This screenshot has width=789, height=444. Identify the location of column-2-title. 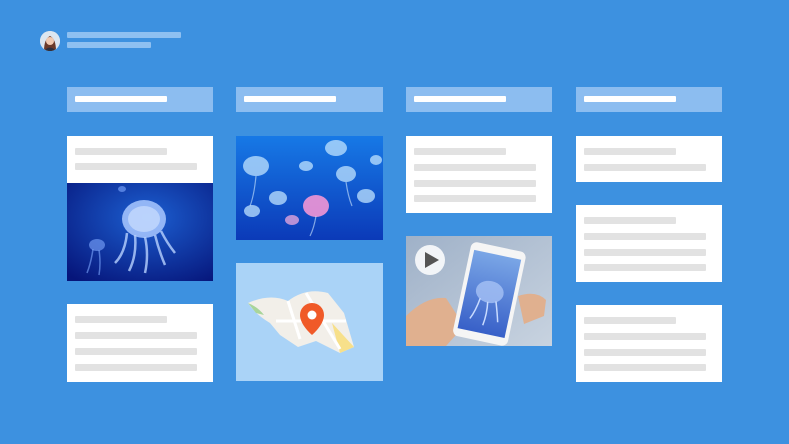
(290, 99).